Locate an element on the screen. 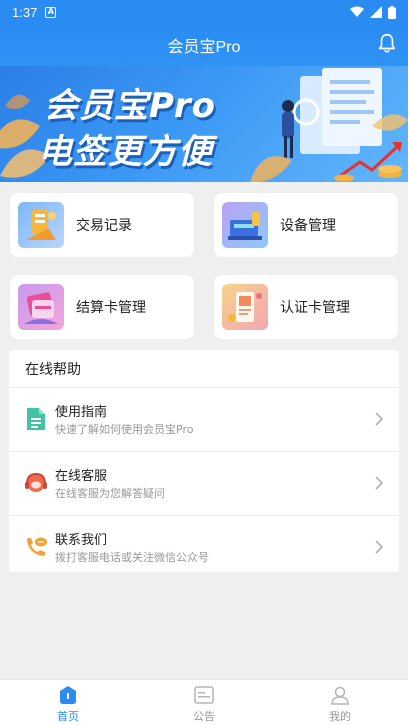  banner-line2: 电签更方便 is located at coordinates (125, 152).